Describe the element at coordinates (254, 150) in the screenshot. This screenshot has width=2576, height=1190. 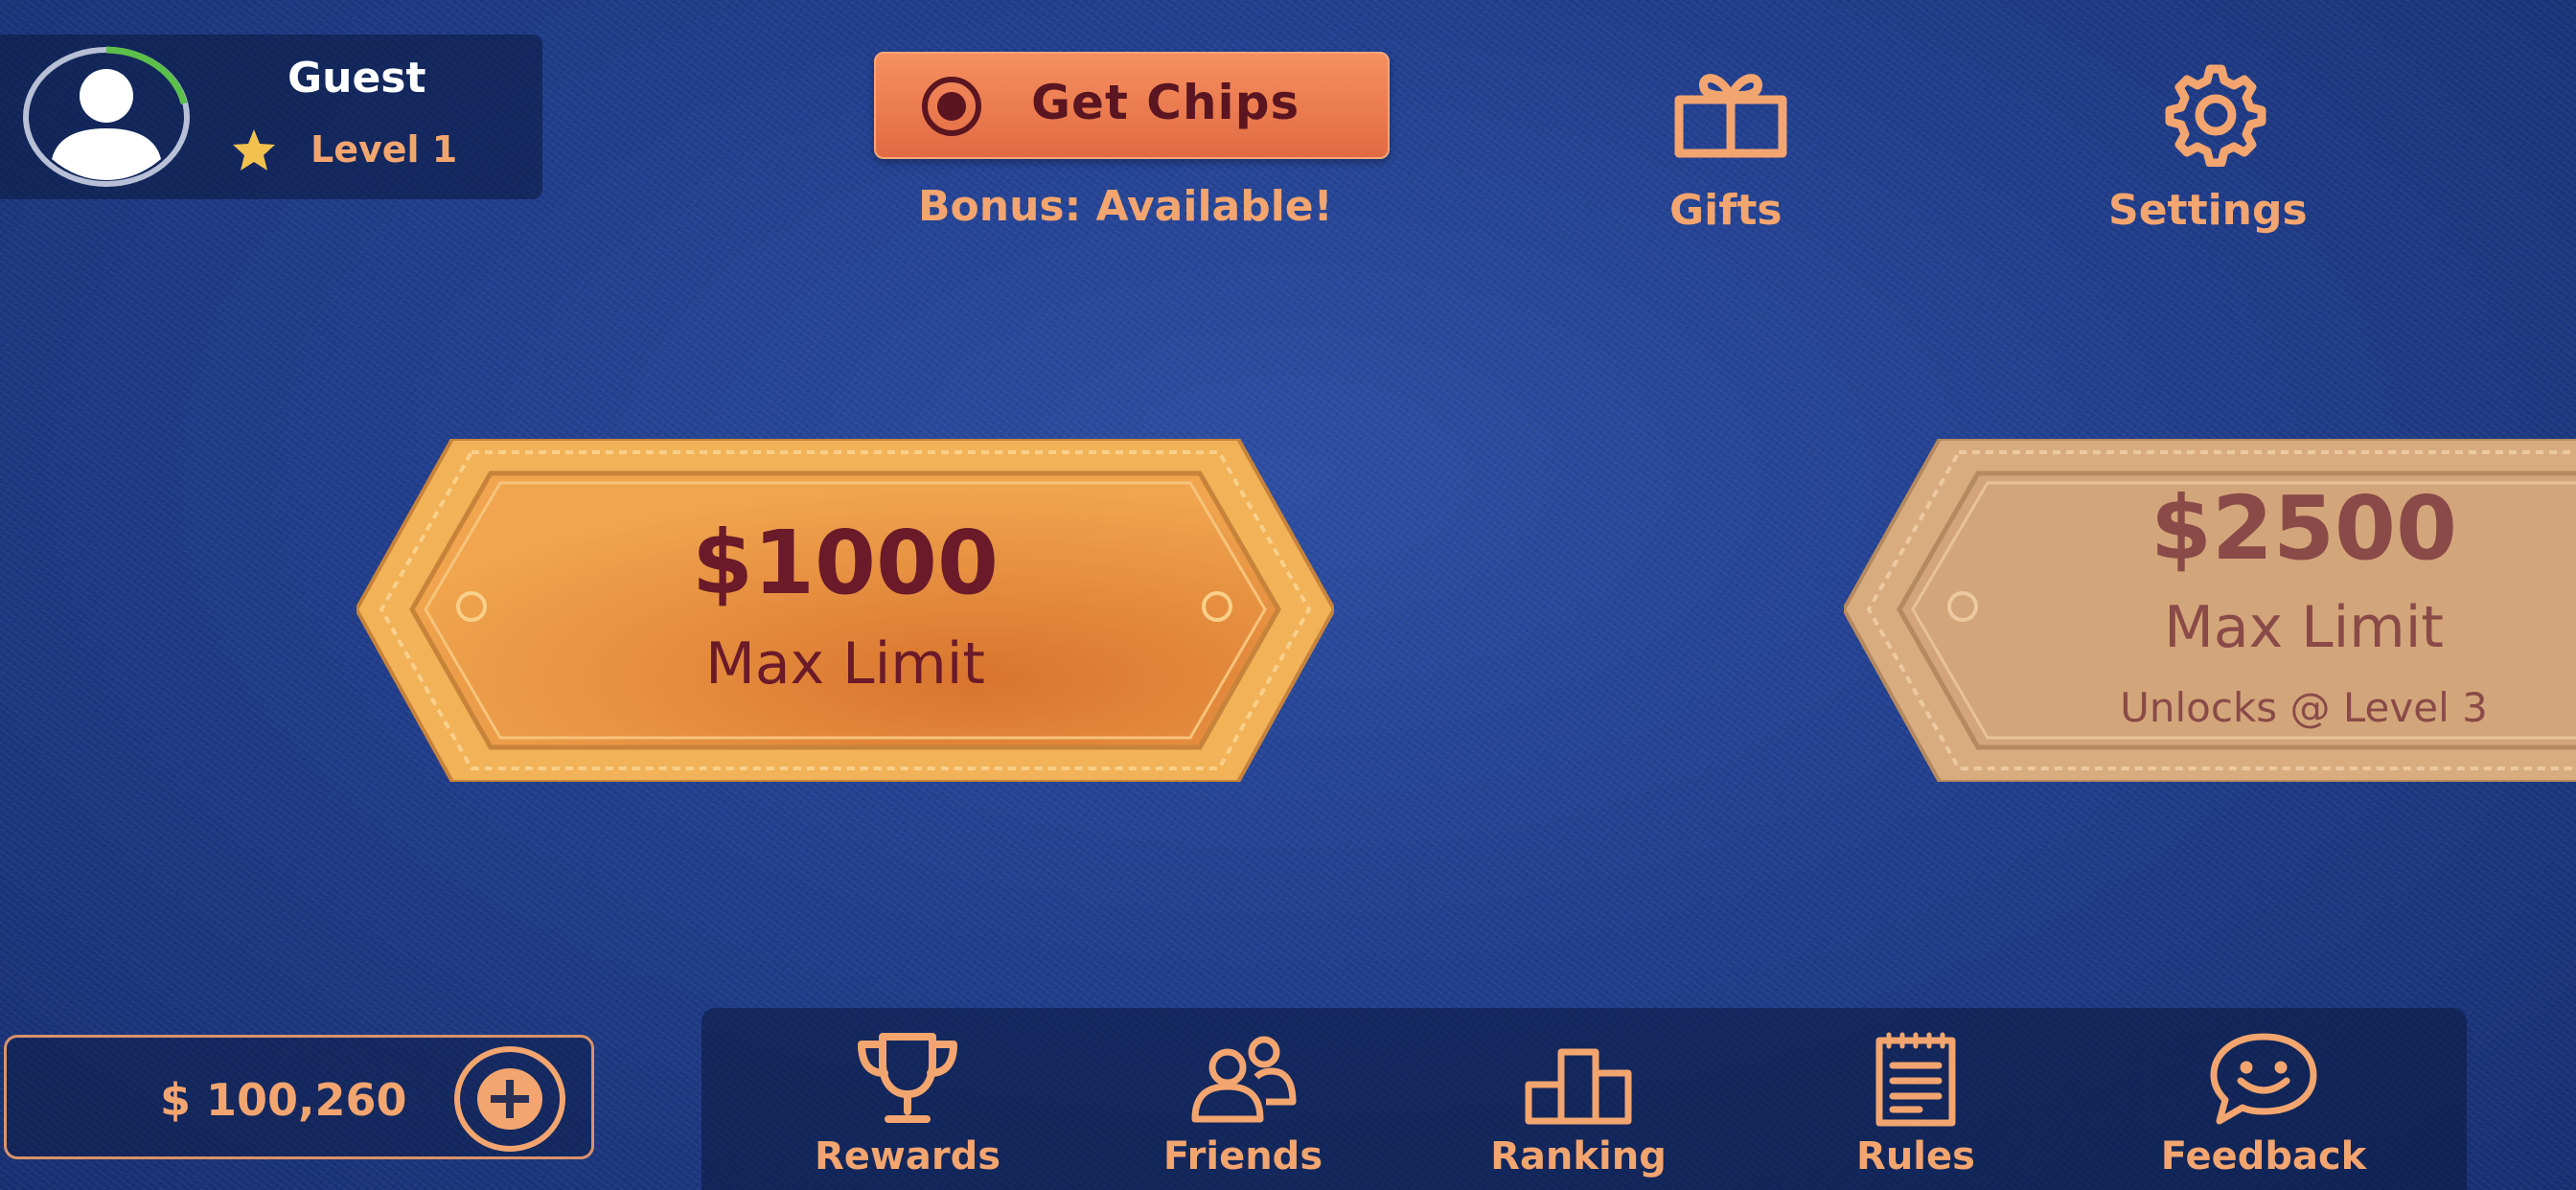
I see `star-icon` at that location.